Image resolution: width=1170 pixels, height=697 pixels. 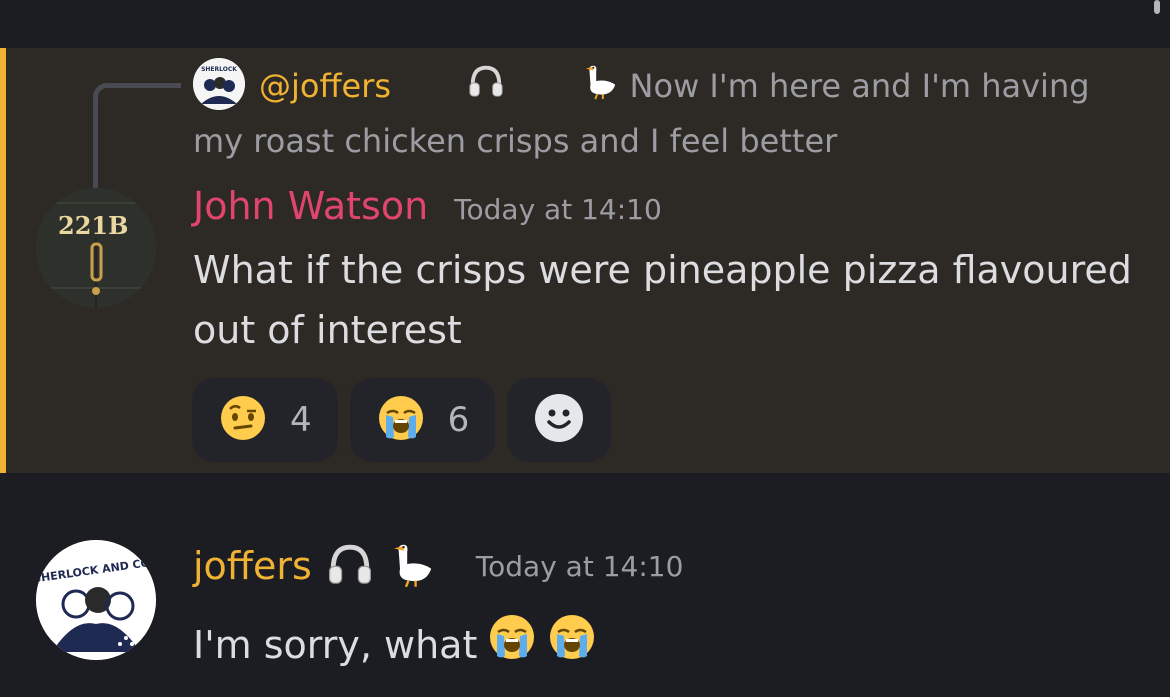 I want to click on reaction-count: 4, so click(x=301, y=420).